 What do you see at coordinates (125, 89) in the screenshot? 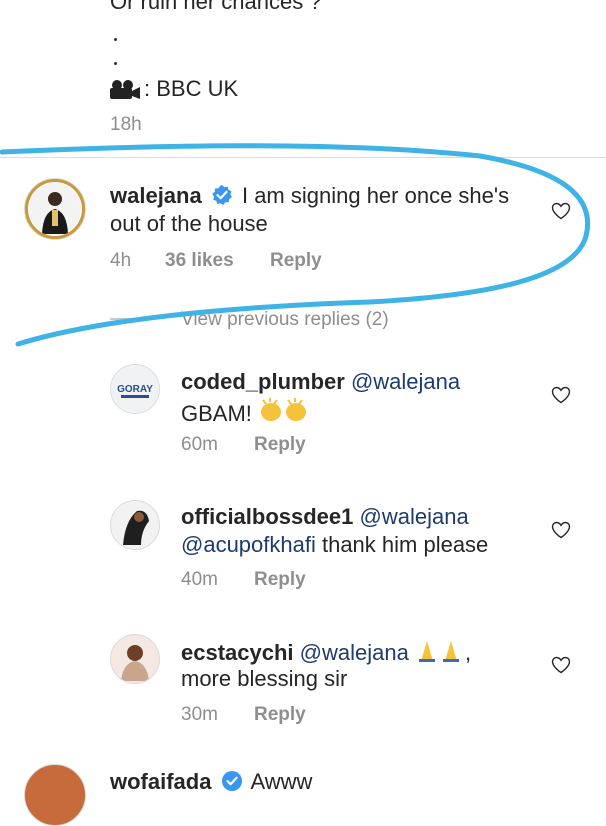
I see `video-camera-icon` at bounding box center [125, 89].